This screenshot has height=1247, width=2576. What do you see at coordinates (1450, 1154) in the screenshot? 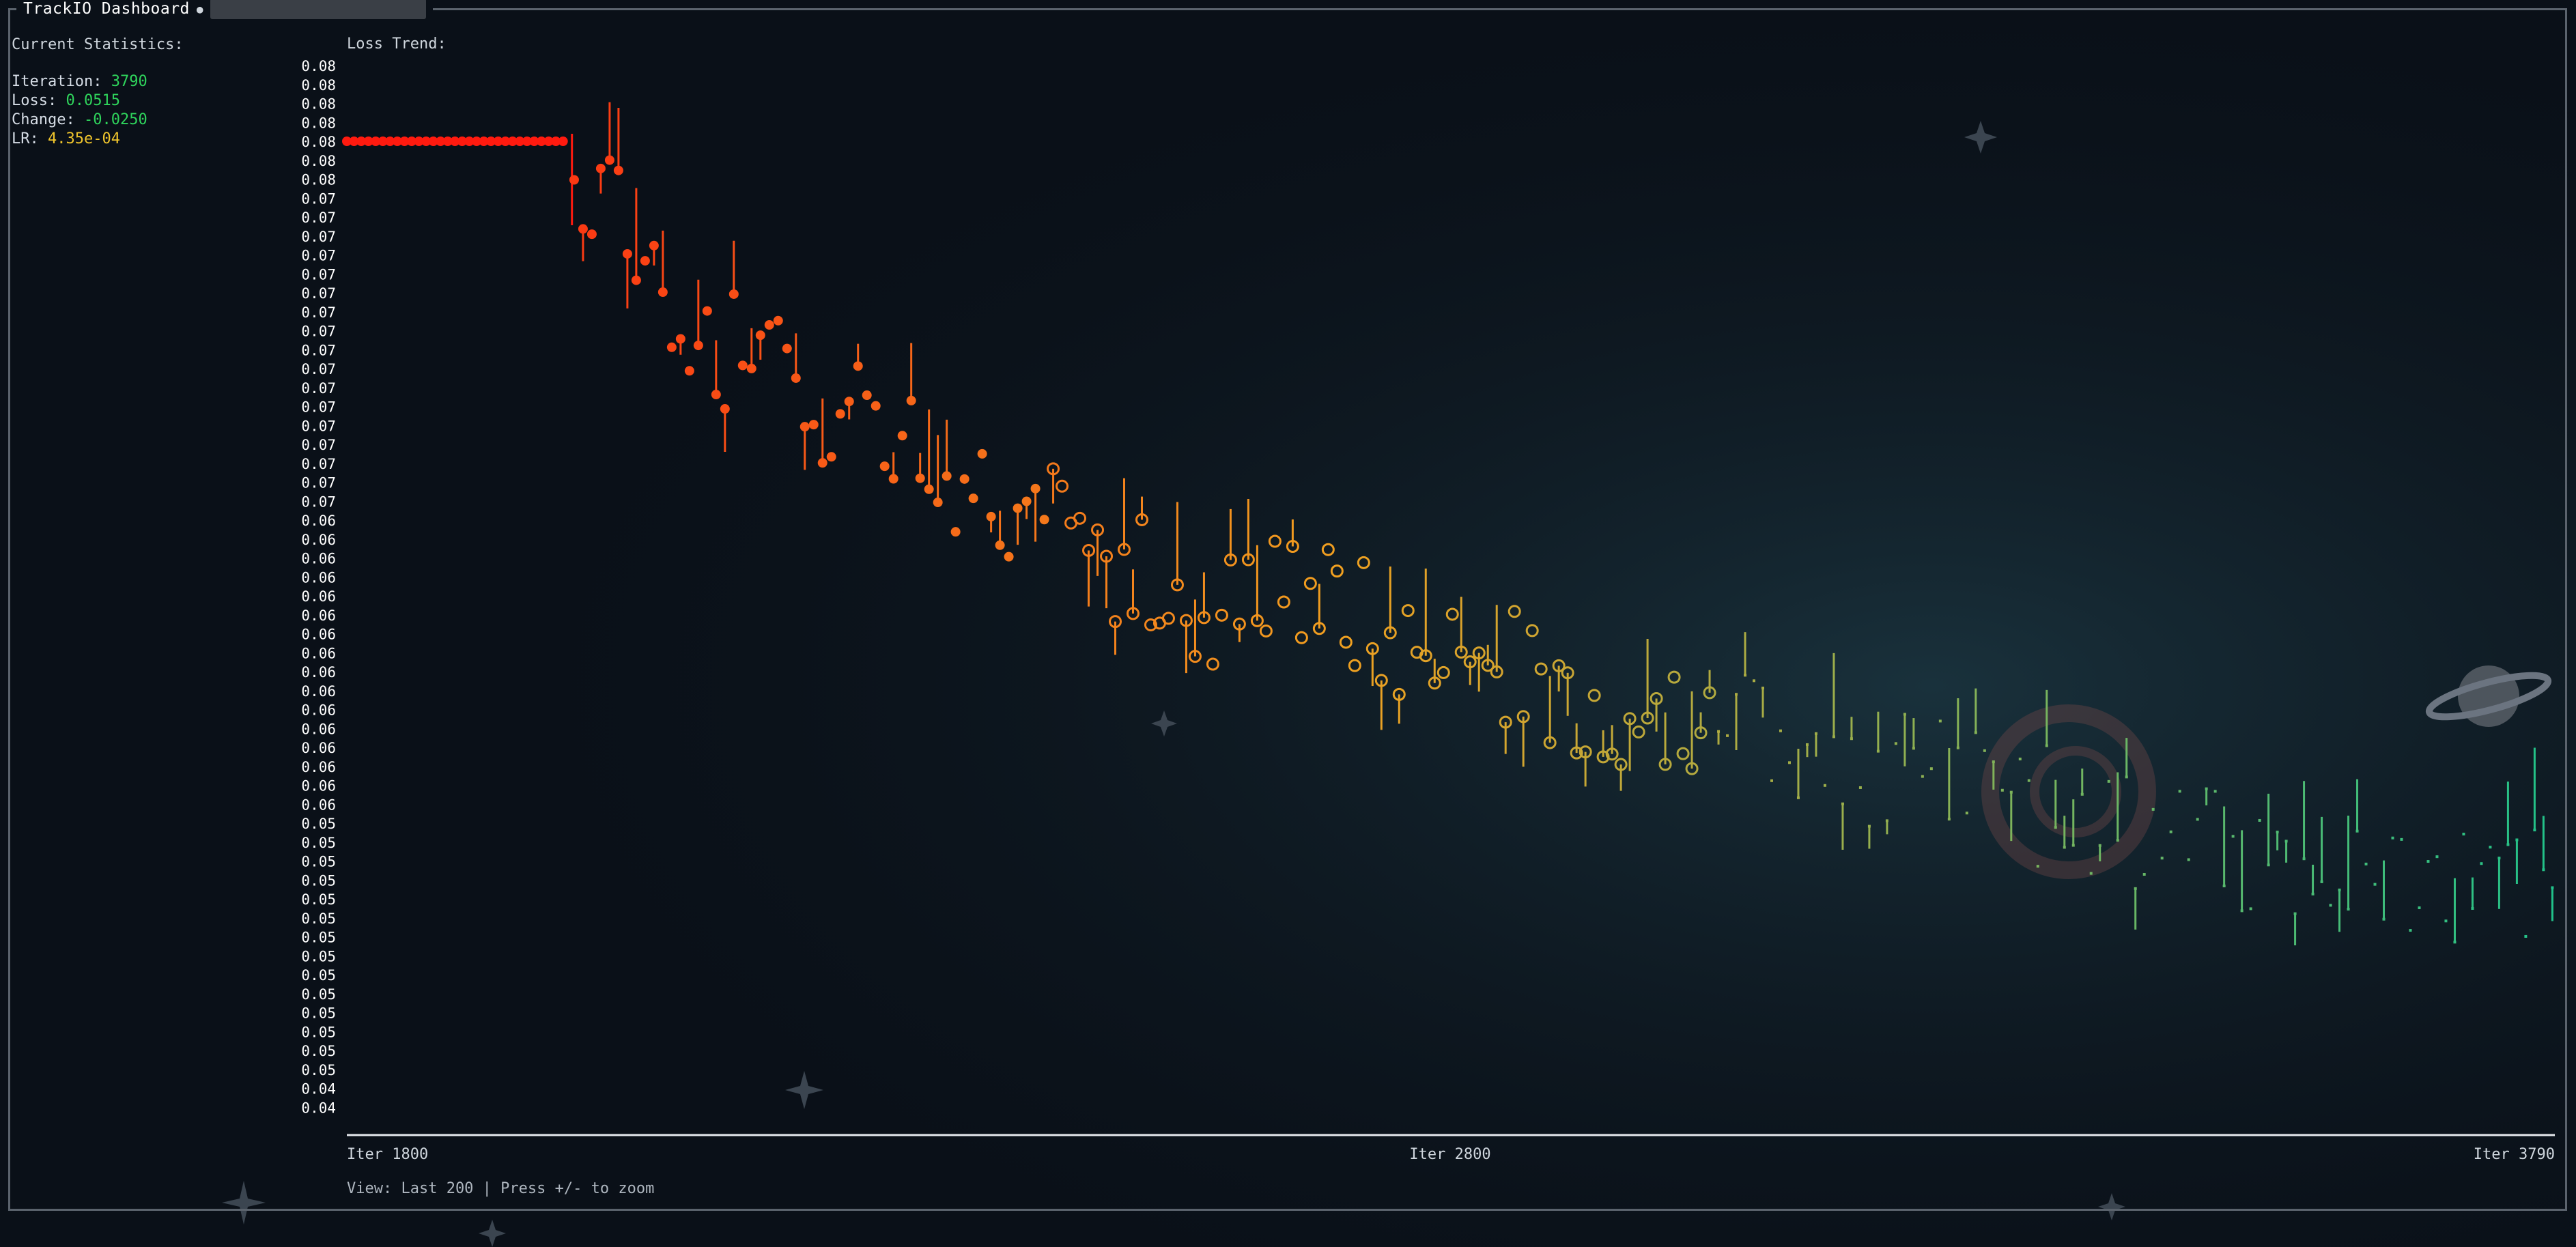
I see `x-tick-label: Iter 2800` at bounding box center [1450, 1154].